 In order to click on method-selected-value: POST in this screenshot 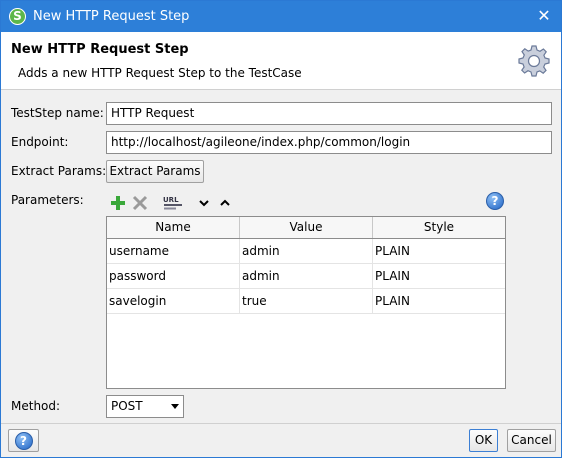, I will do `click(127, 406)`.